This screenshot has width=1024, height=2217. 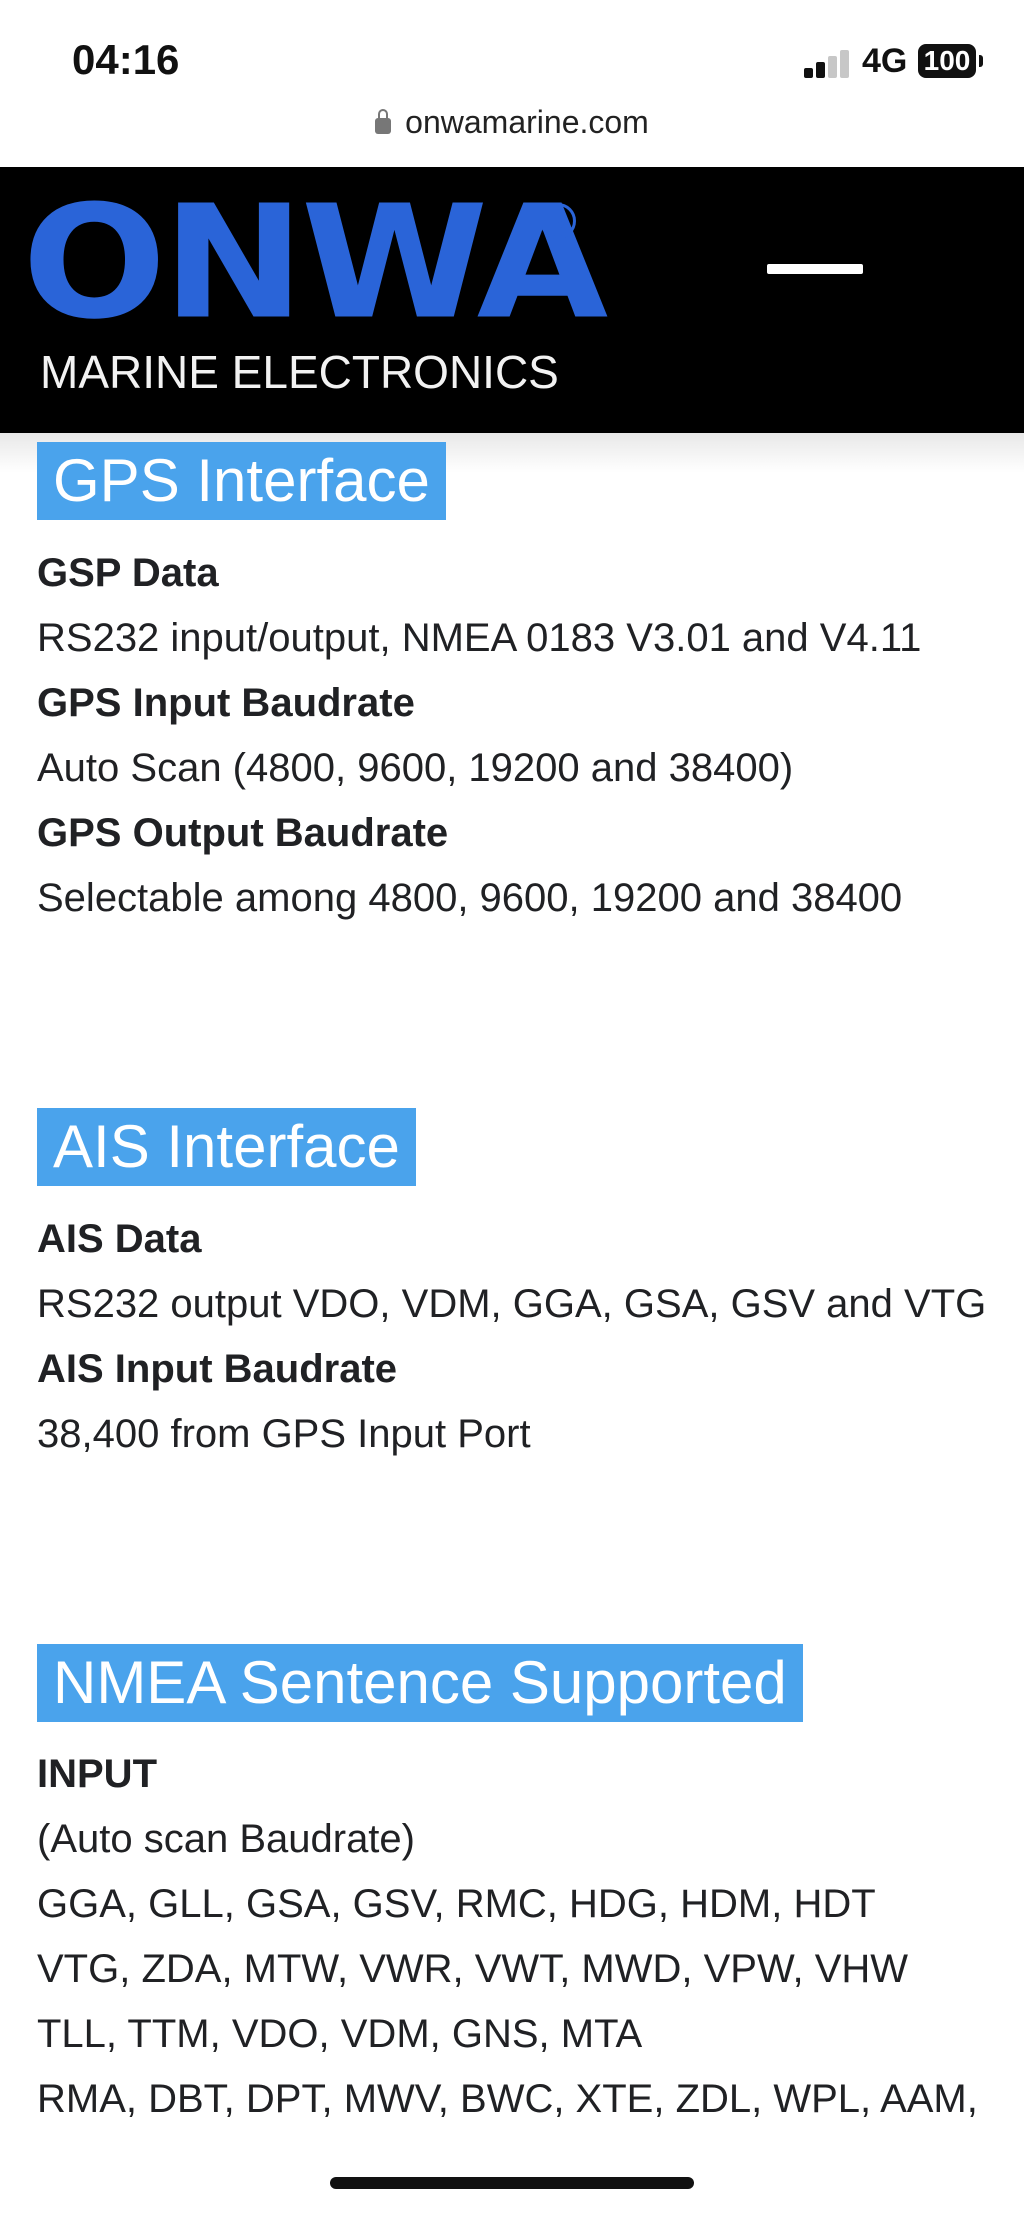 I want to click on spec-value: 38,400 from GPS Input Port, so click(x=284, y=1434).